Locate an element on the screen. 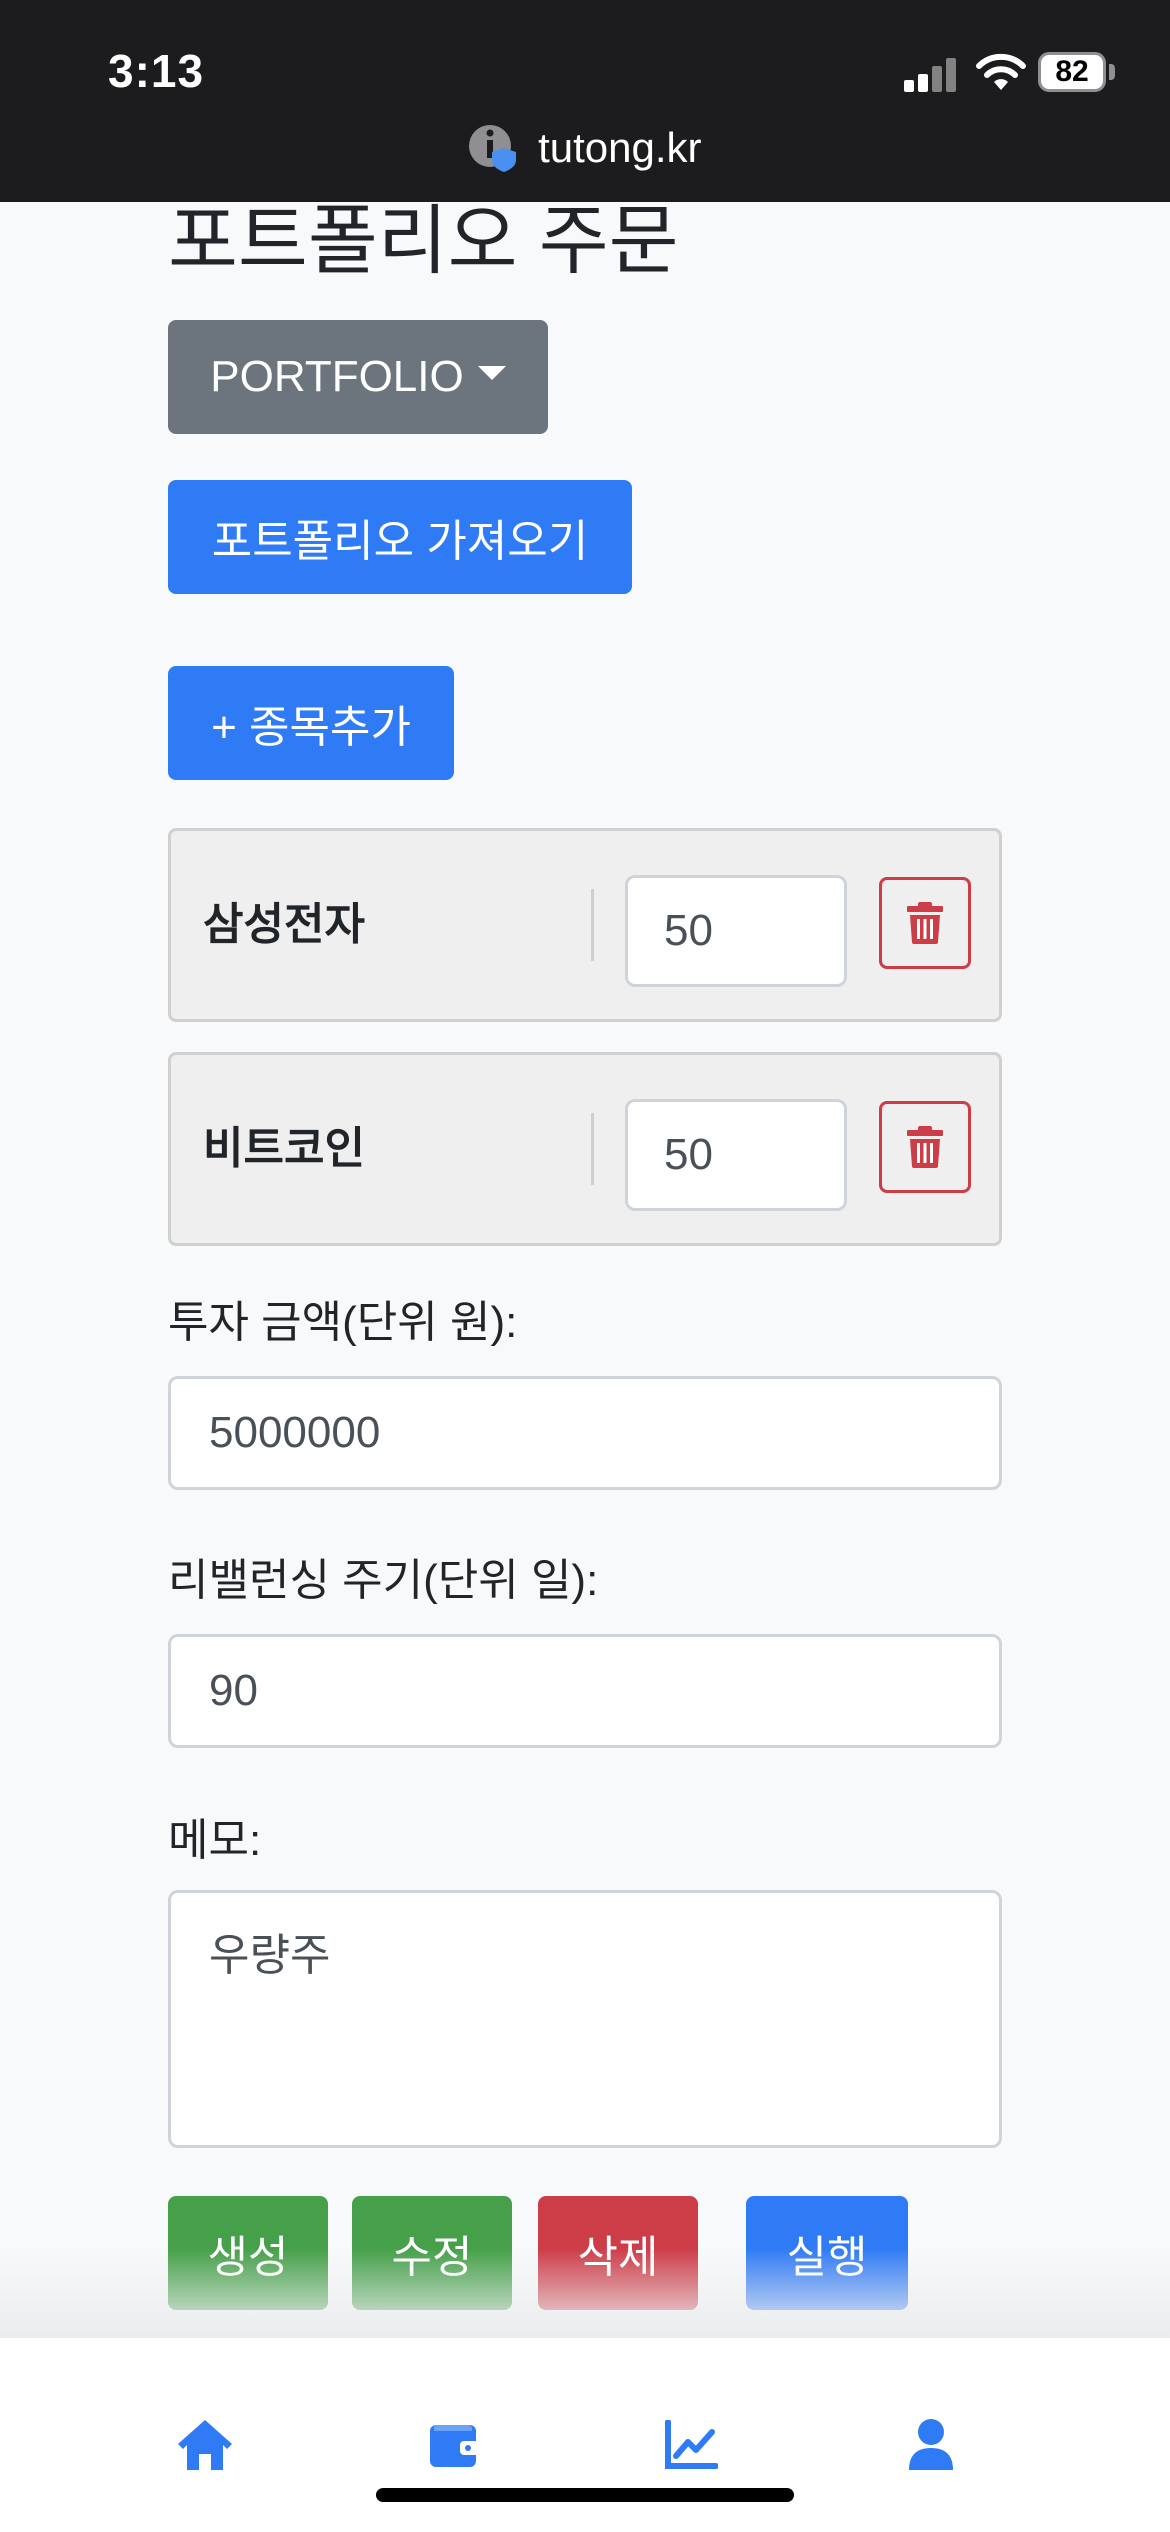  import-portfolio-button: 포트폴리오 가져오기 is located at coordinates (400, 537).